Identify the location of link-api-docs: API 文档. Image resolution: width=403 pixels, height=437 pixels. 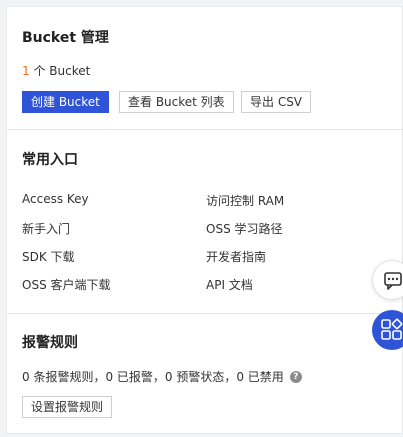
(229, 284).